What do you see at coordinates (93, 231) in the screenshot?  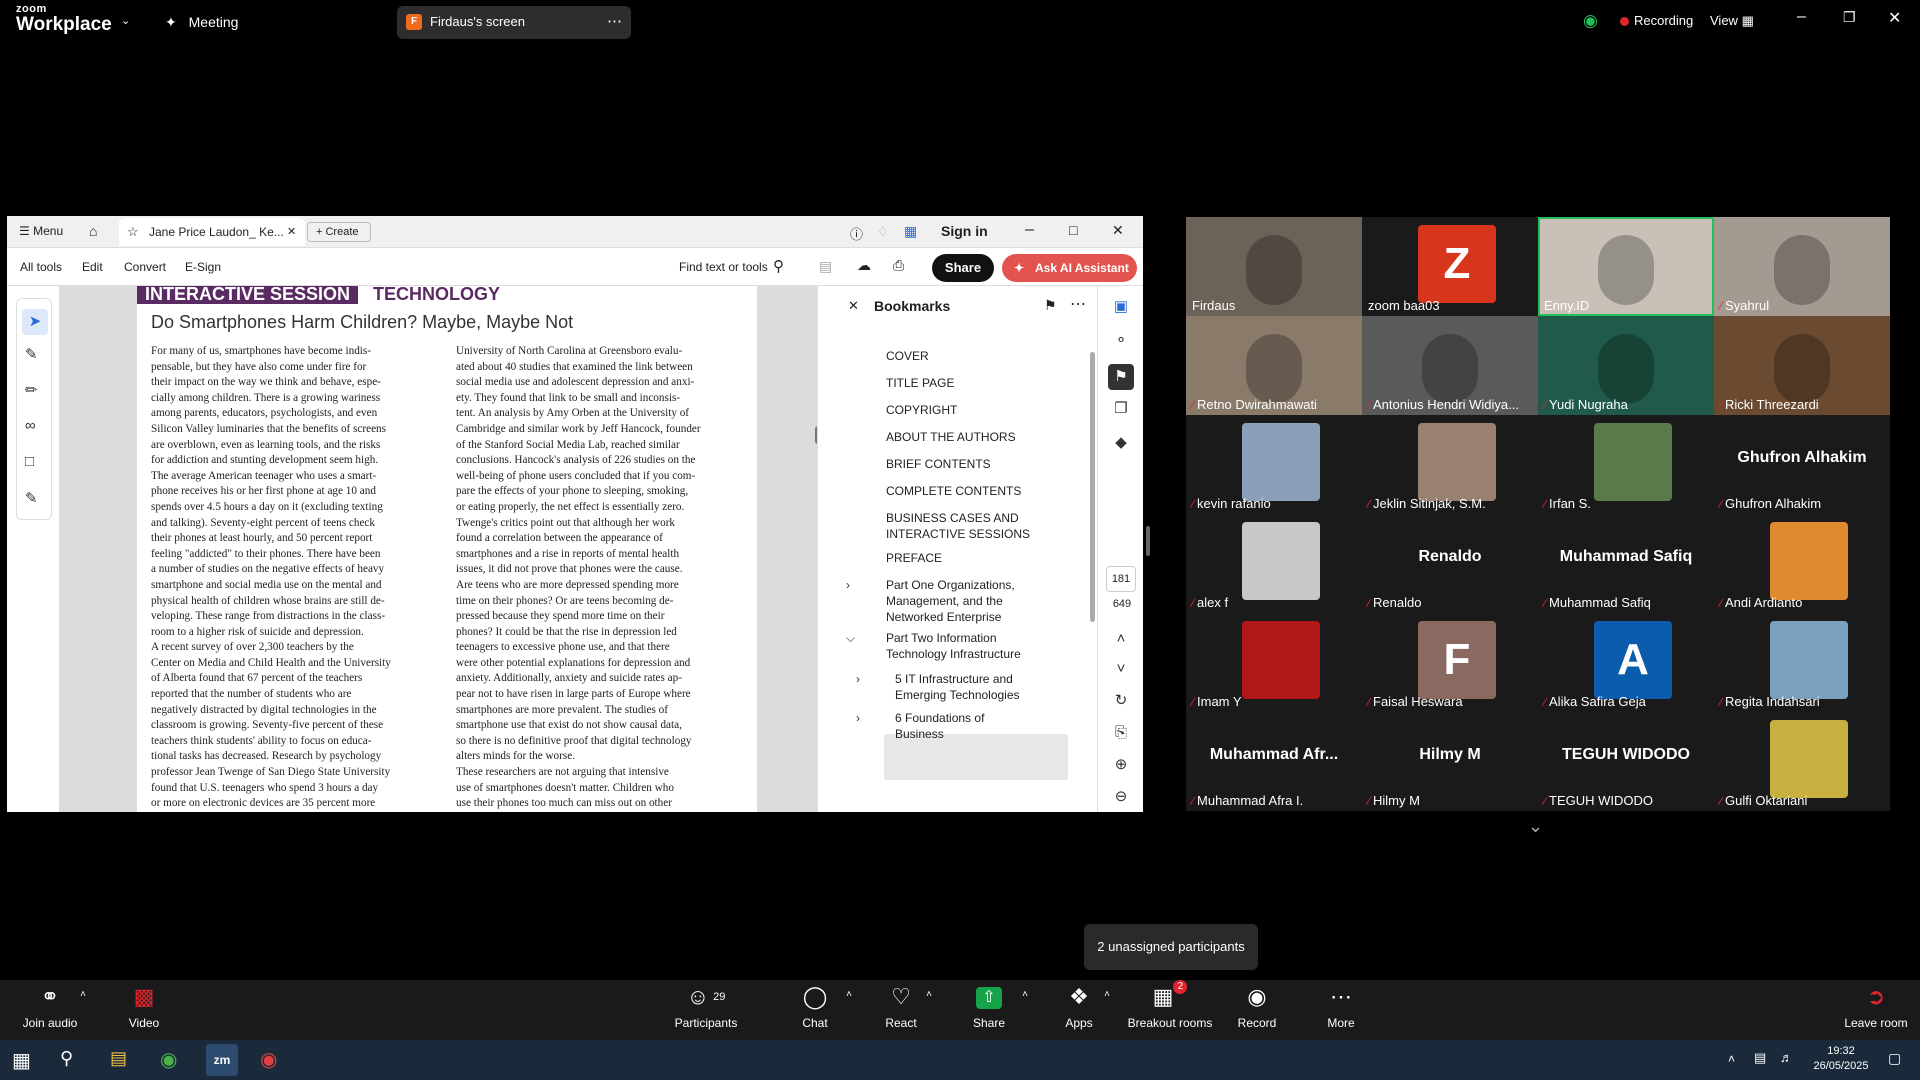 I see `home-icon: ⌂` at bounding box center [93, 231].